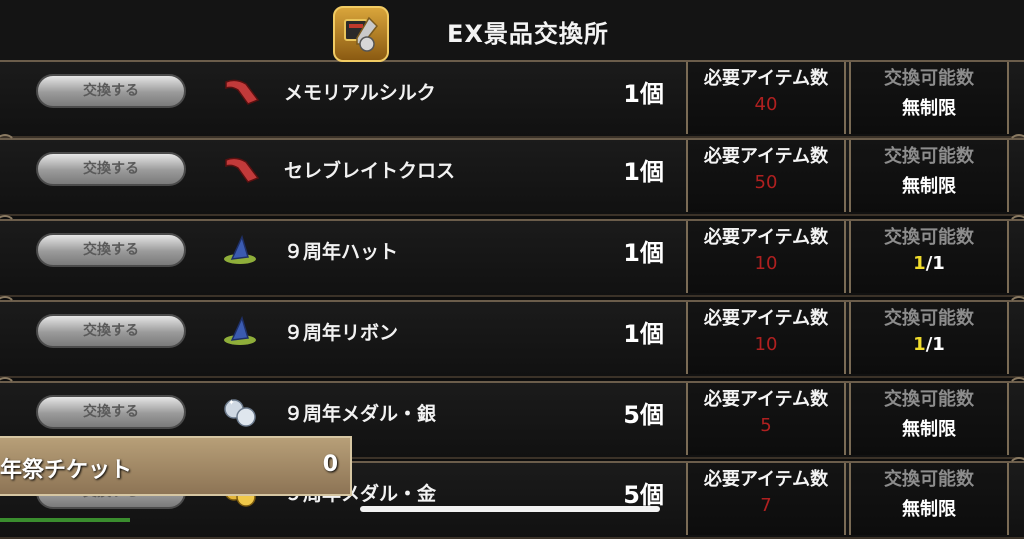 This screenshot has width=1024, height=539. I want to click on silver-medal-icon: ✦, so click(241, 412).